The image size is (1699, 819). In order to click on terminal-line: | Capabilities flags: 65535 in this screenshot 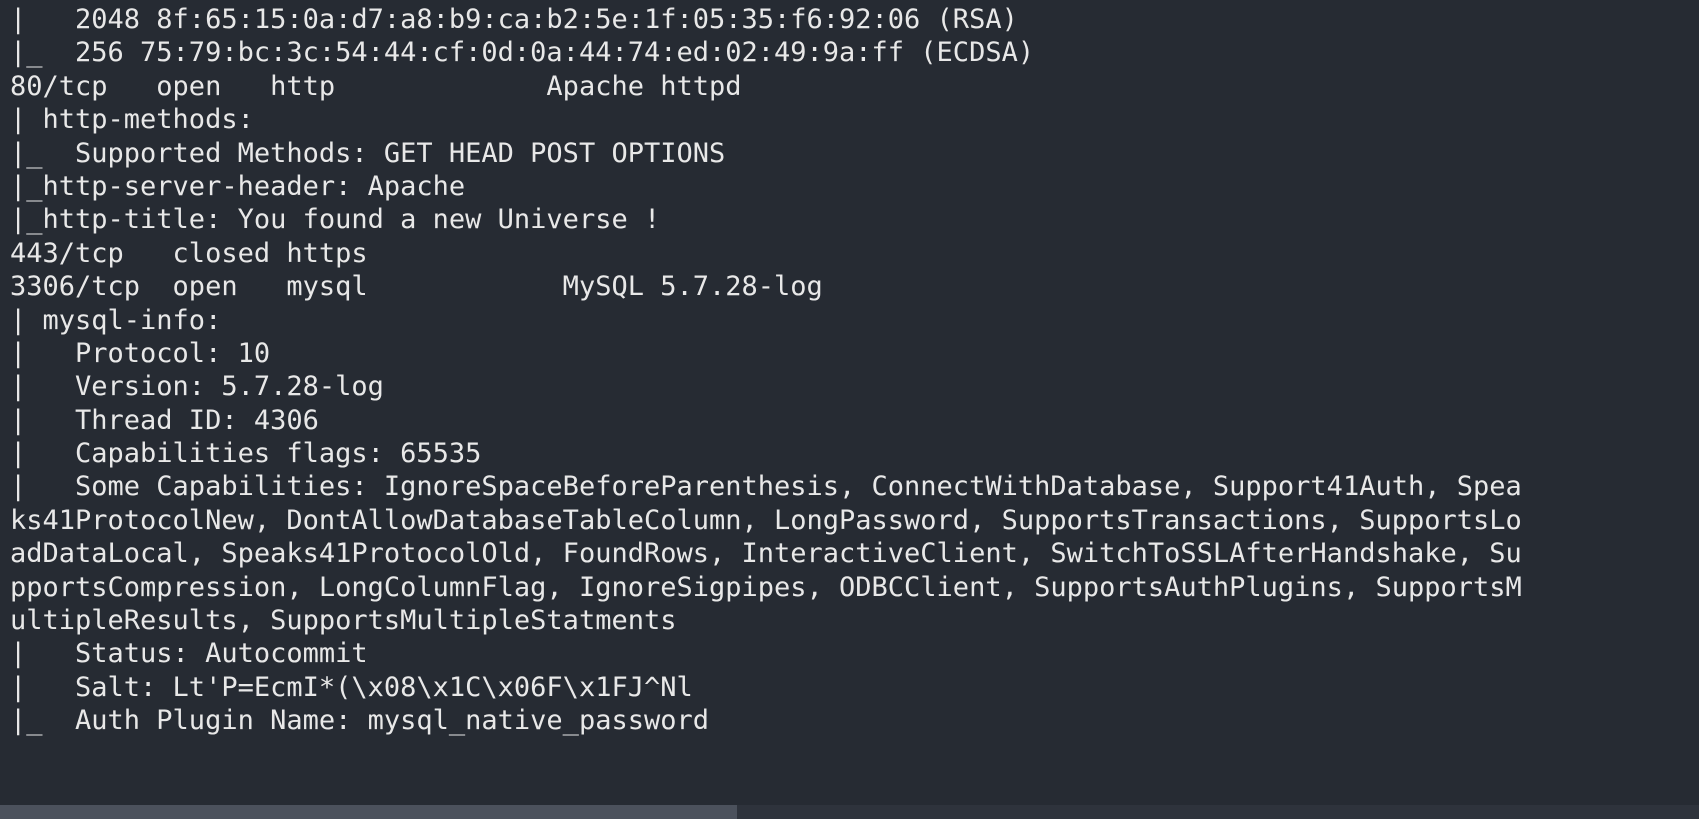, I will do `click(246, 454)`.